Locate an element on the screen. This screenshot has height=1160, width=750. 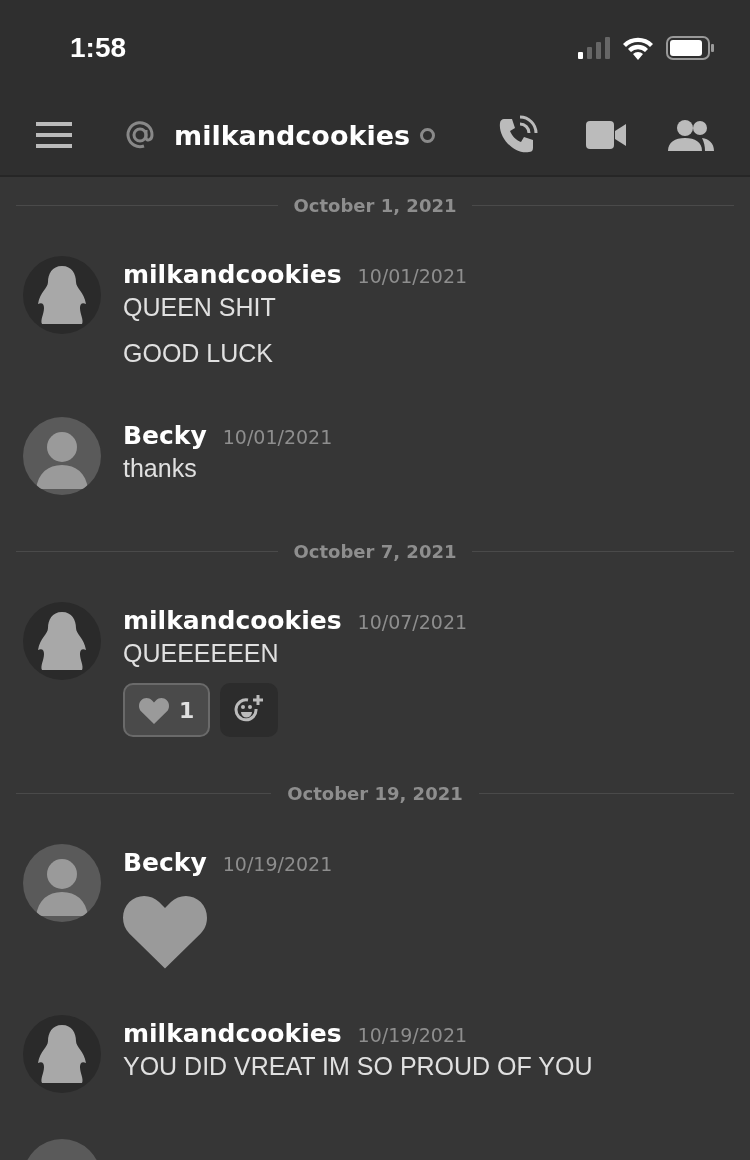
wifi-icon is located at coordinates (638, 47).